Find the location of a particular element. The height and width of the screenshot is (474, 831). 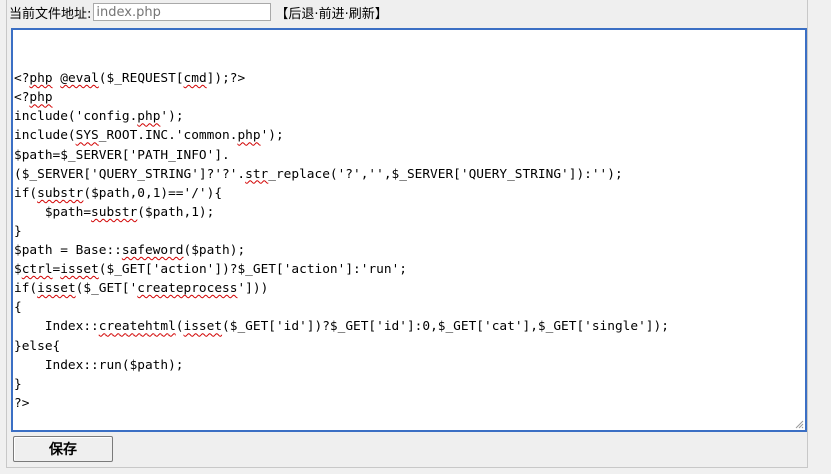

code-token: Index::run($path); is located at coordinates (99, 365).